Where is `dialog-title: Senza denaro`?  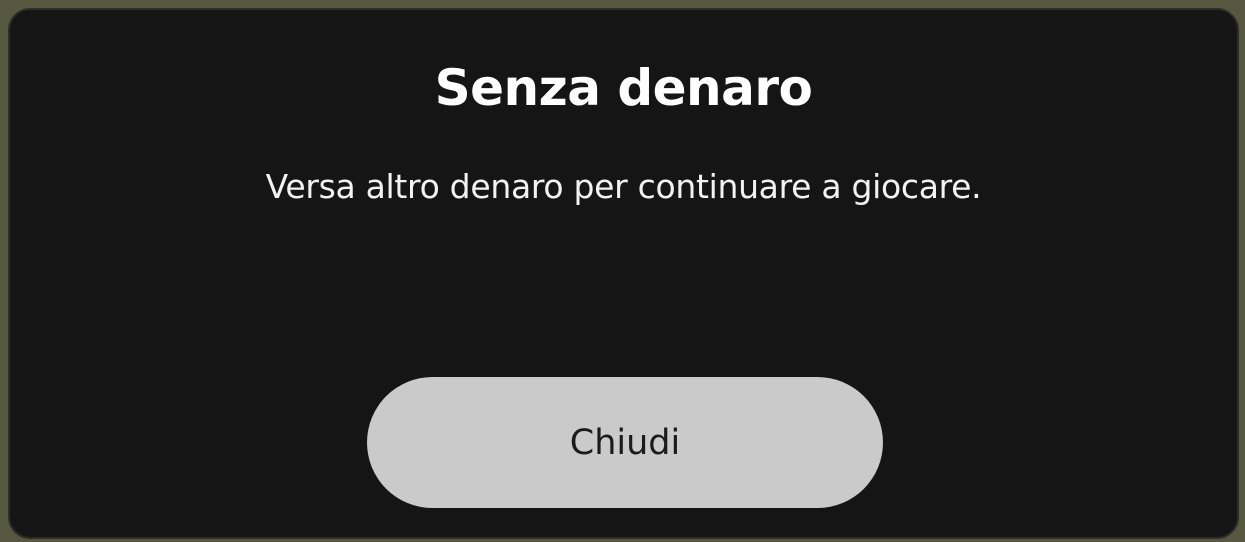
dialog-title: Senza denaro is located at coordinates (623, 88).